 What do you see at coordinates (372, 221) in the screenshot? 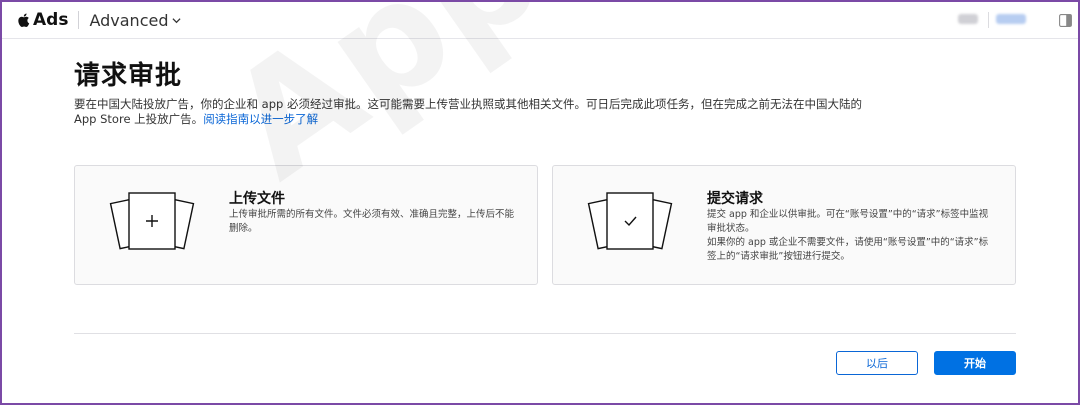
I see `upload-card-description: 上传审批所需的所有文件。文件必须有效、准确且完整，上传后不能删除。` at bounding box center [372, 221].